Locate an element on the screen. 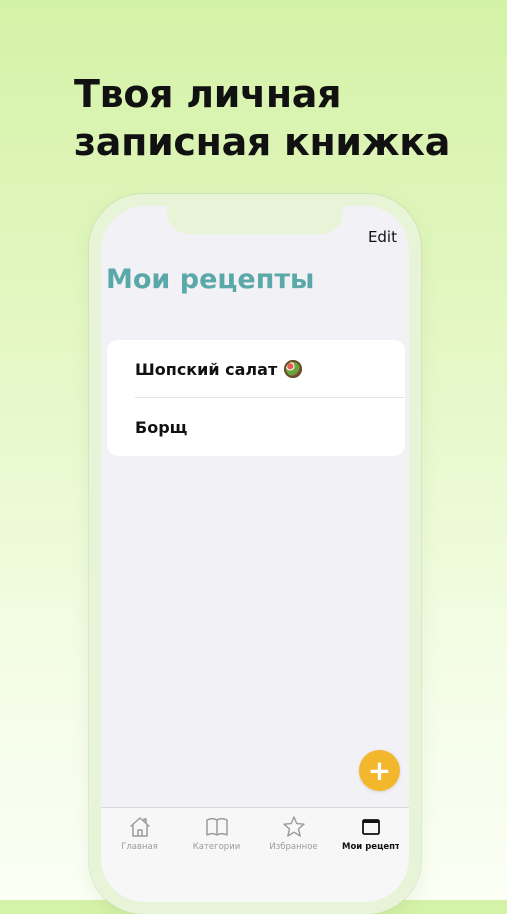 This screenshot has width=507, height=914. phone-notch is located at coordinates (255, 220).